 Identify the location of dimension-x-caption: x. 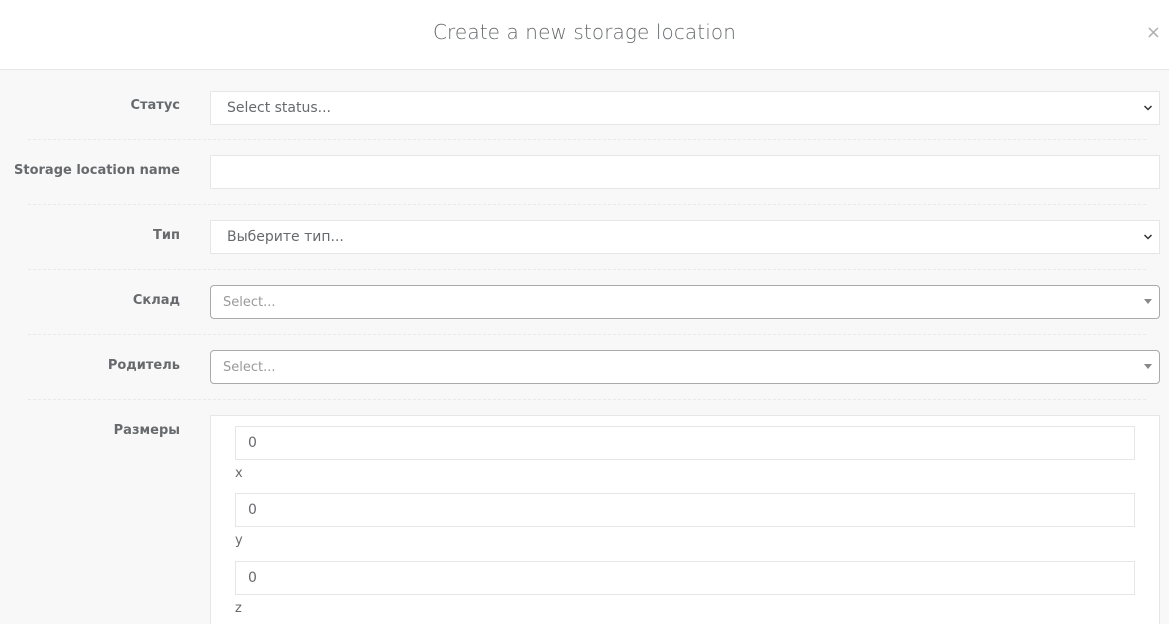
(239, 473).